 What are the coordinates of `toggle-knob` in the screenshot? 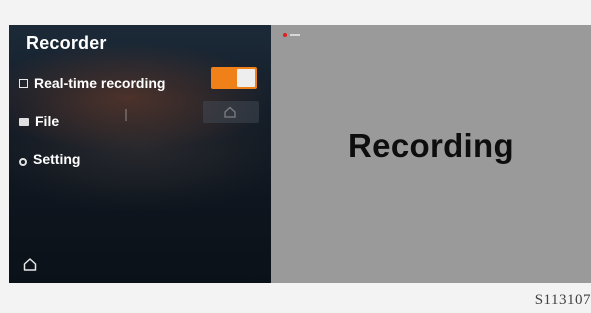 It's located at (246, 78).